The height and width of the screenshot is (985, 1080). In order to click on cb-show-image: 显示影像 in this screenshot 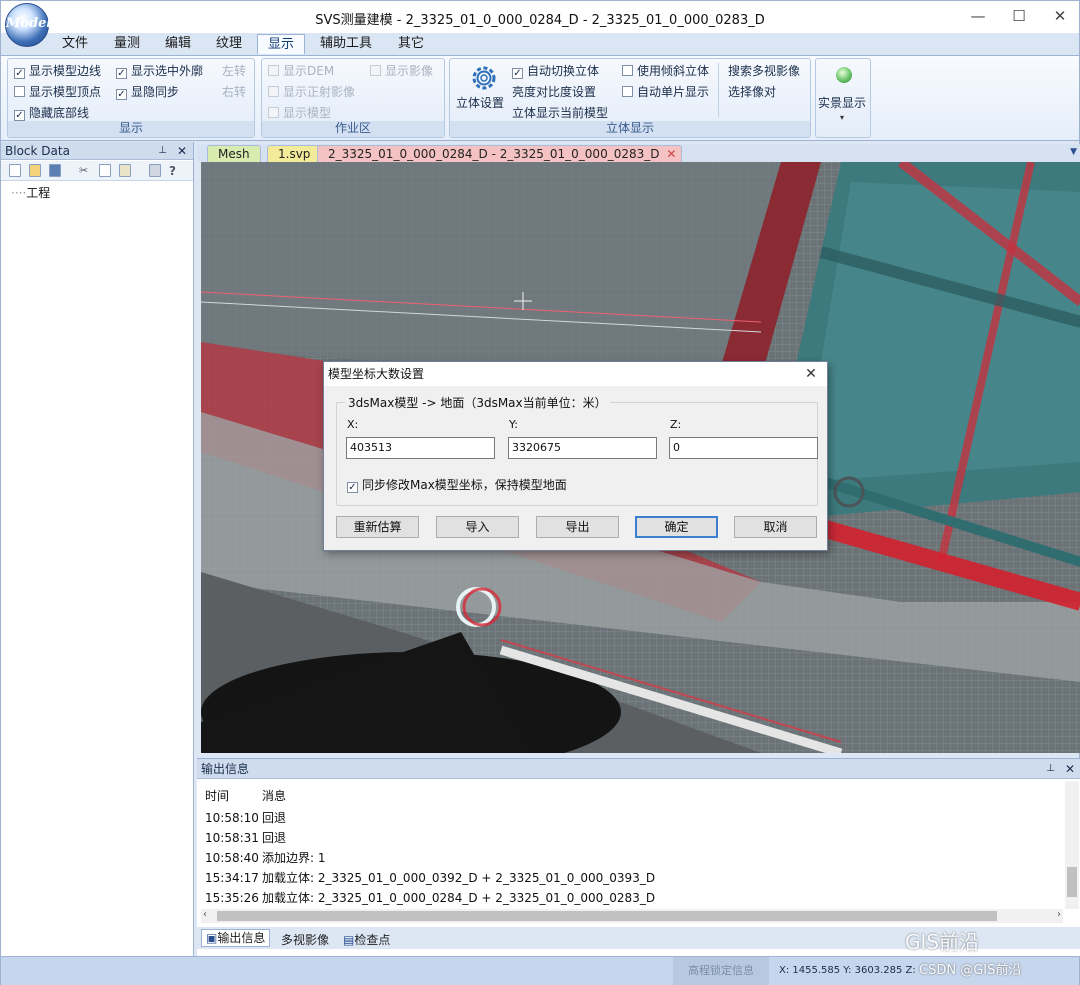, I will do `click(401, 71)`.